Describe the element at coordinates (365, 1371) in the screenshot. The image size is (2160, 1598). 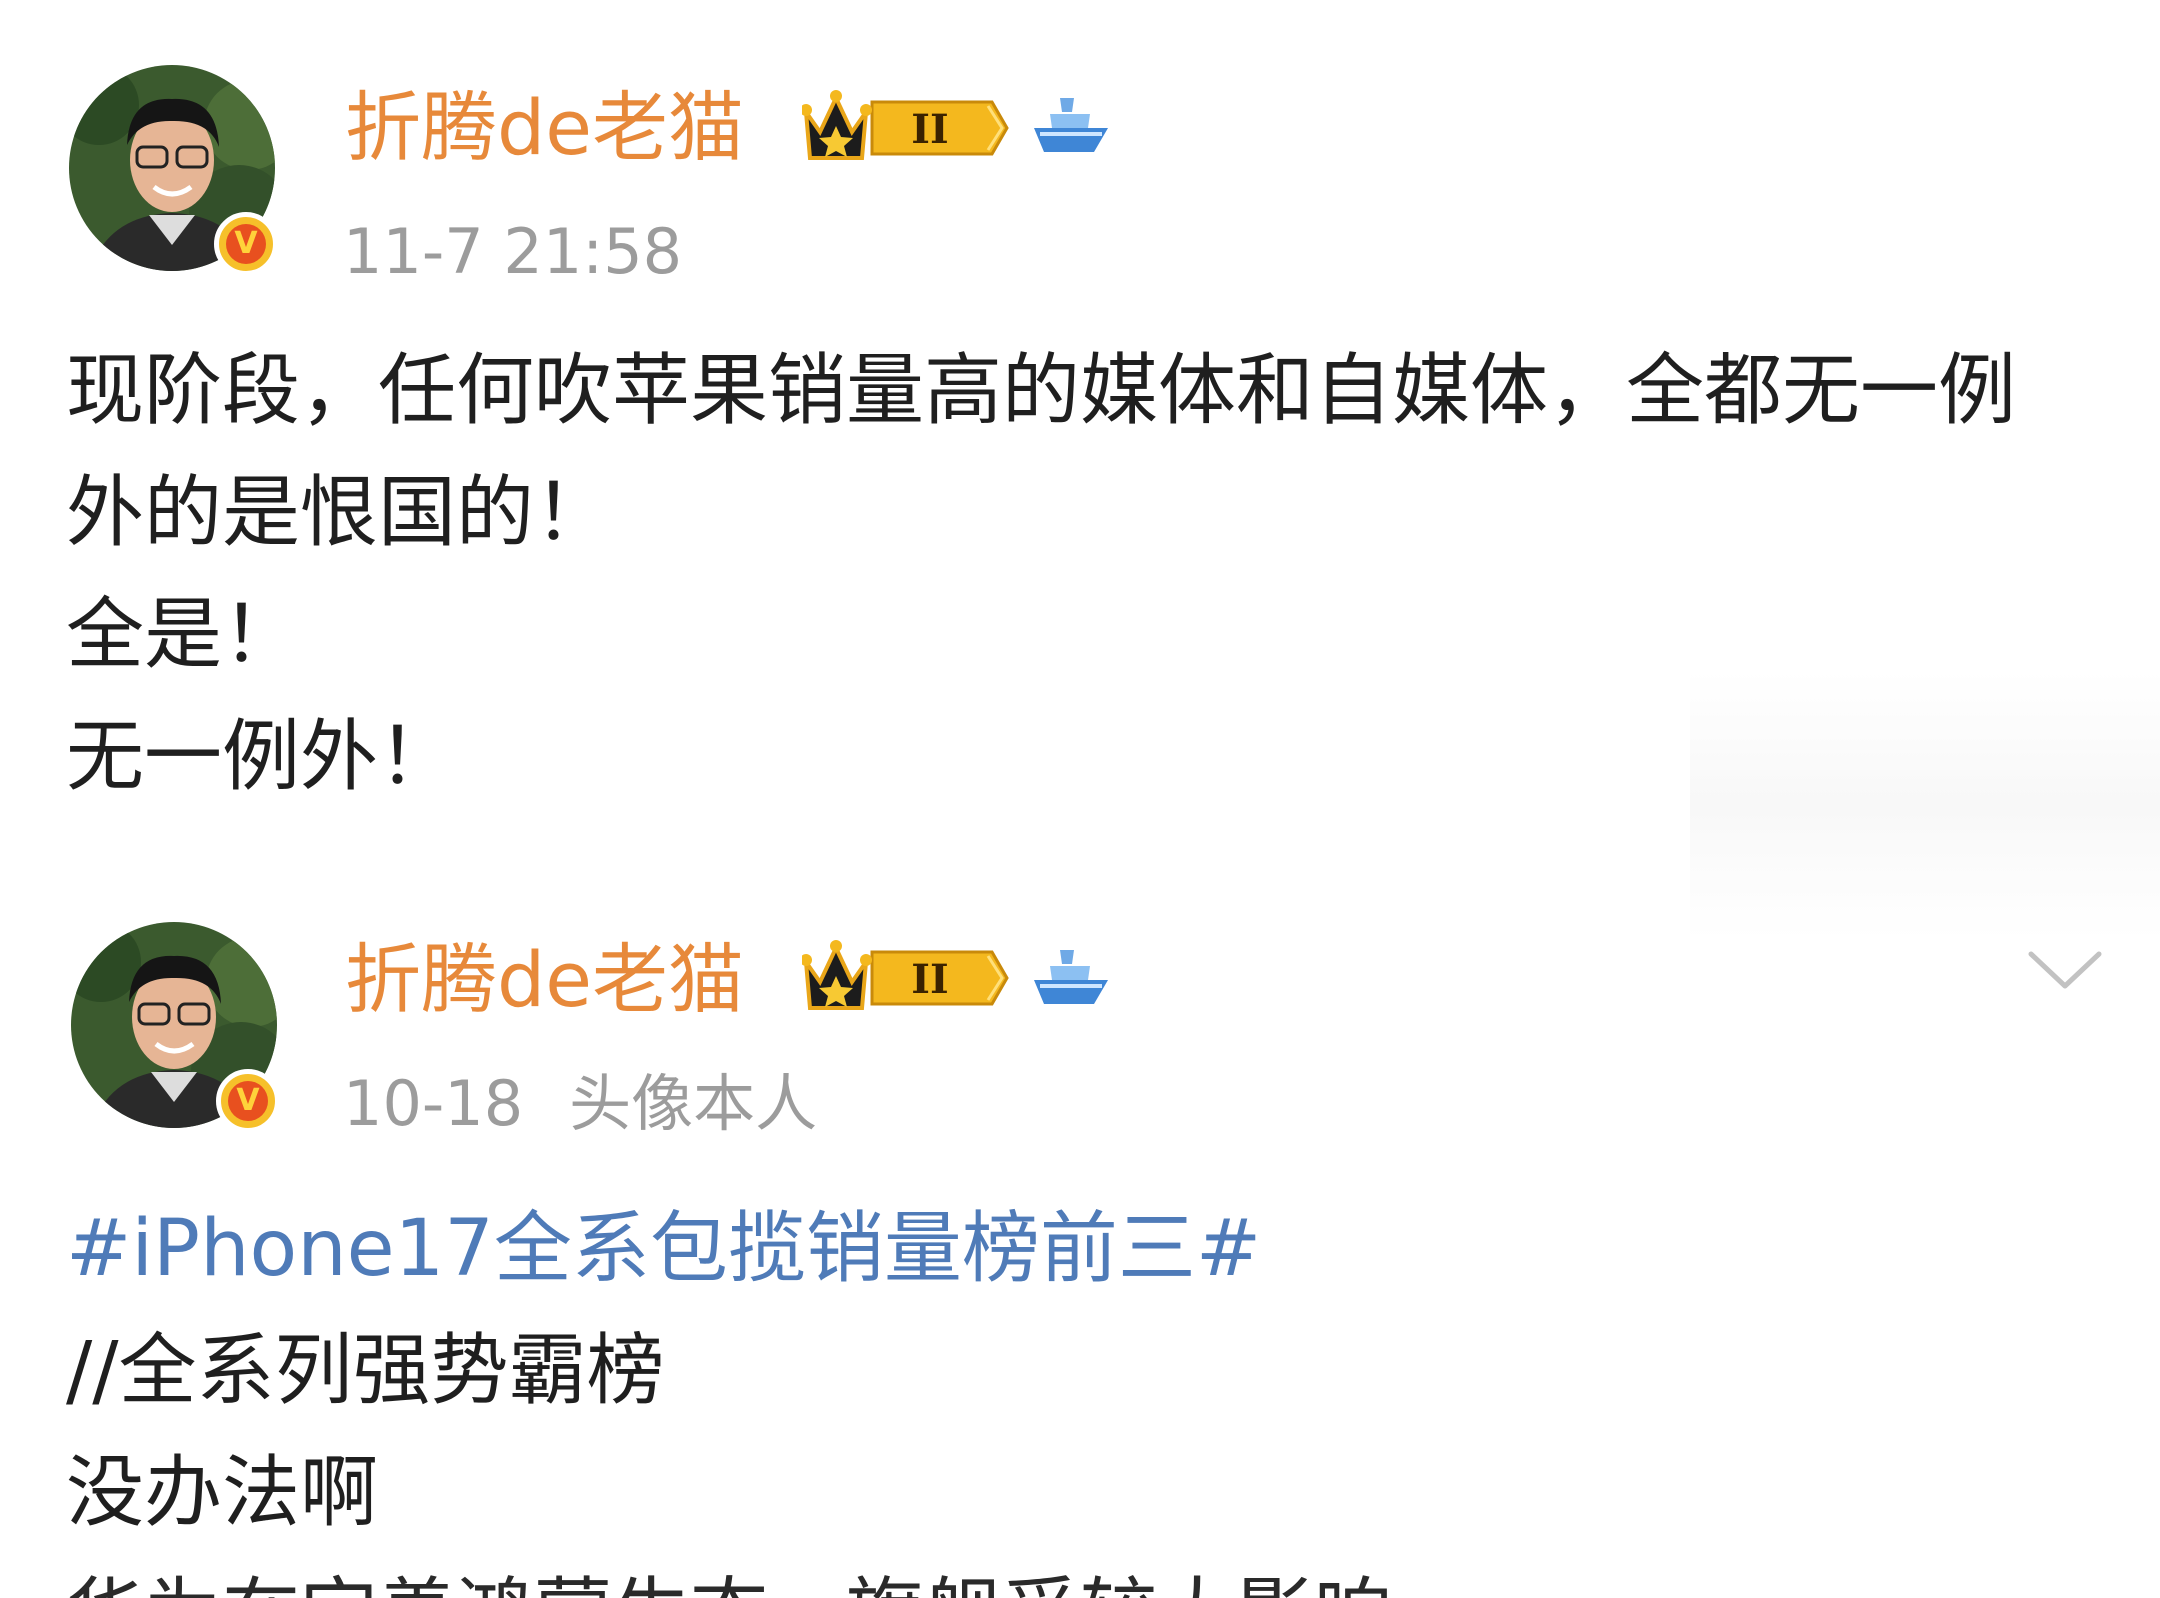
I see `content-line: //全系列强势霸榜` at that location.